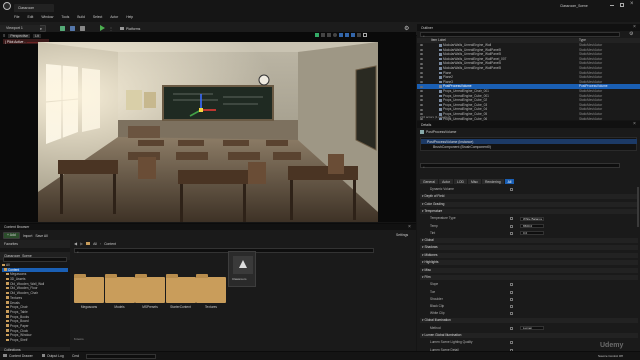 Image resolution: width=640 pixels, height=360 pixels. I want to click on translate-icon, so click(317, 35).